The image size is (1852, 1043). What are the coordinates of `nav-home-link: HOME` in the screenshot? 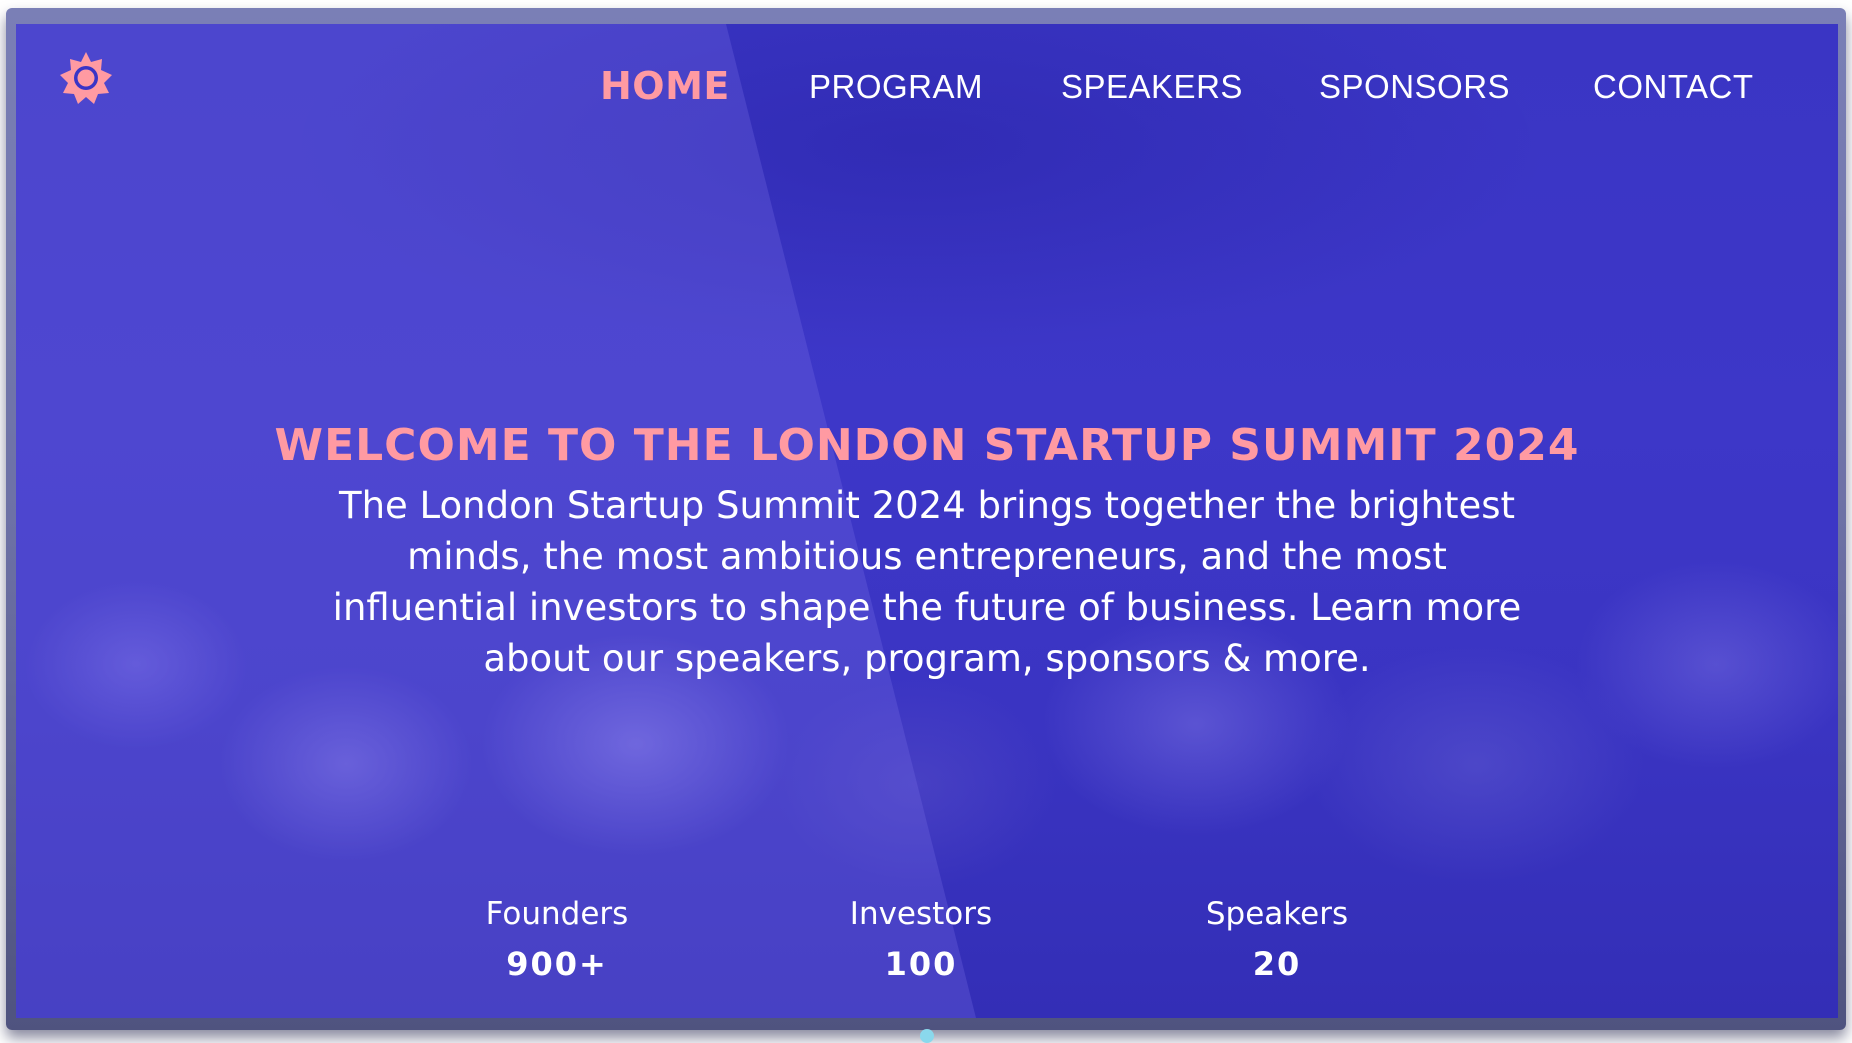 It's located at (665, 86).